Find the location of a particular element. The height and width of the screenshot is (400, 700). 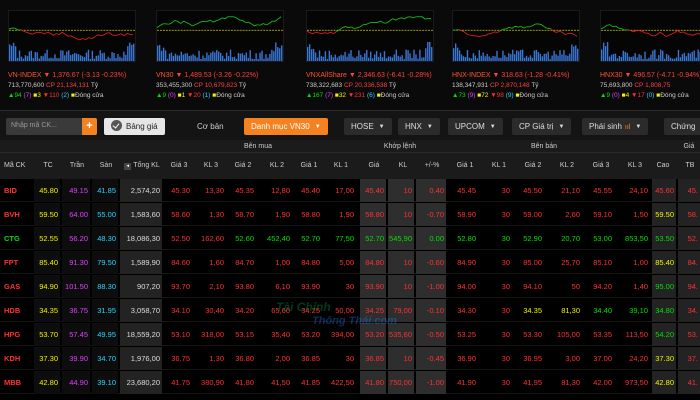

cell-tong: 1,976,00 is located at coordinates (141, 358).